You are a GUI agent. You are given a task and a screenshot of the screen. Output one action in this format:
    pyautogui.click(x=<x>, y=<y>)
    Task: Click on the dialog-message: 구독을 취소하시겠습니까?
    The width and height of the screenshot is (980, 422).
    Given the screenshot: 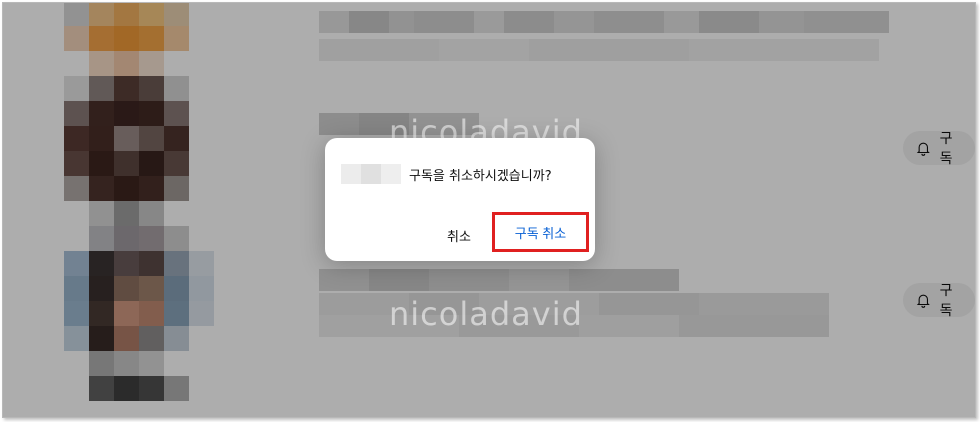 What is the action you would take?
    pyautogui.click(x=446, y=174)
    